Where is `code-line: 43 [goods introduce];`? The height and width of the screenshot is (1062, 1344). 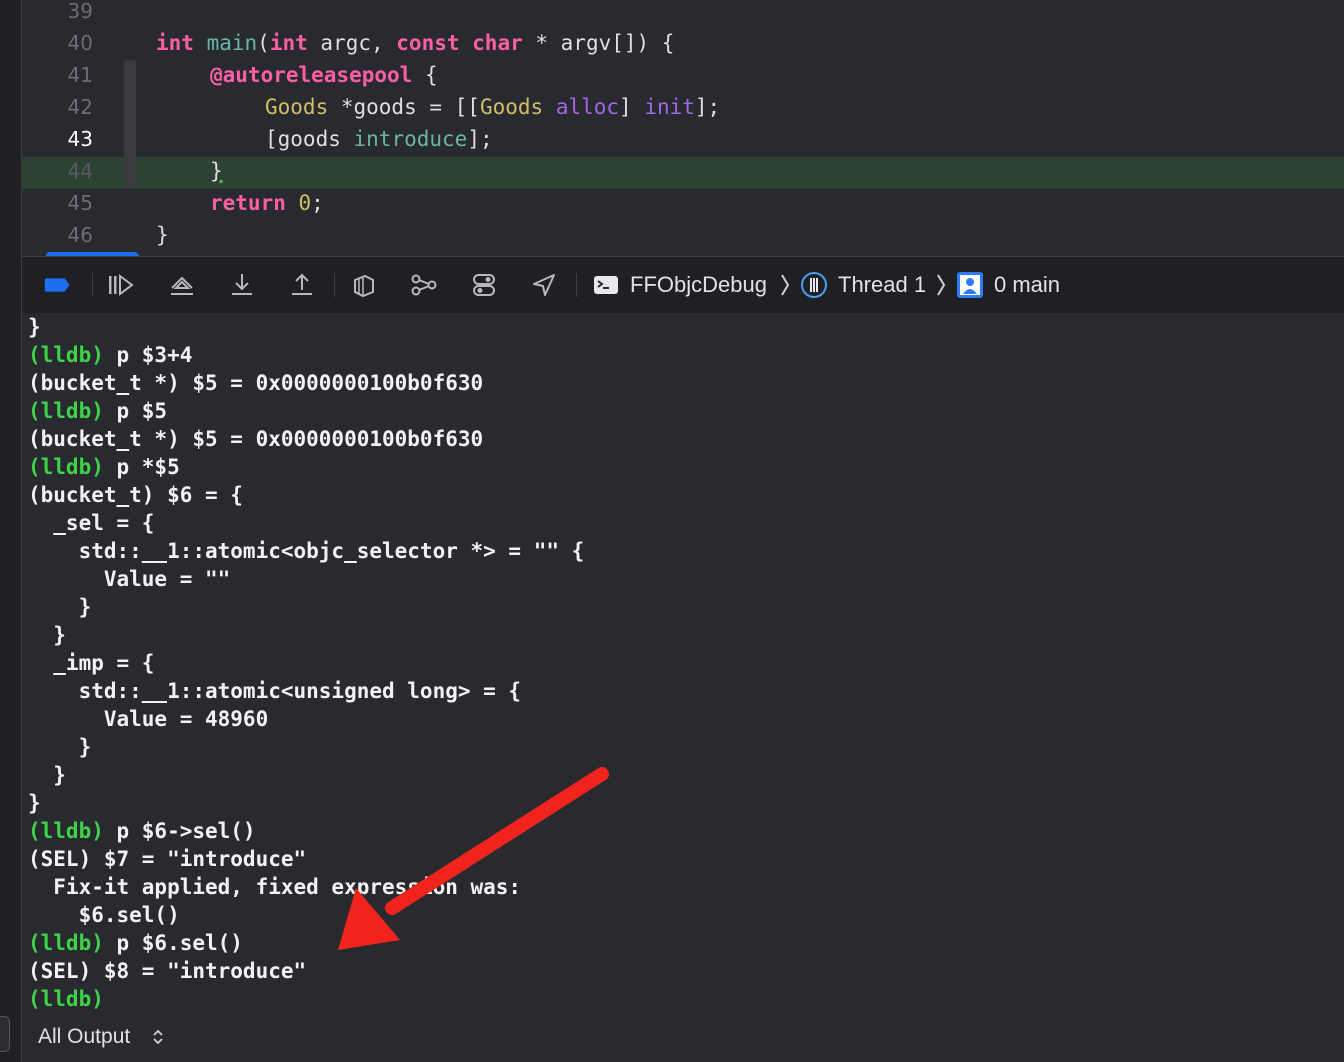 code-line: 43 [goods introduce]; is located at coordinates (683, 190).